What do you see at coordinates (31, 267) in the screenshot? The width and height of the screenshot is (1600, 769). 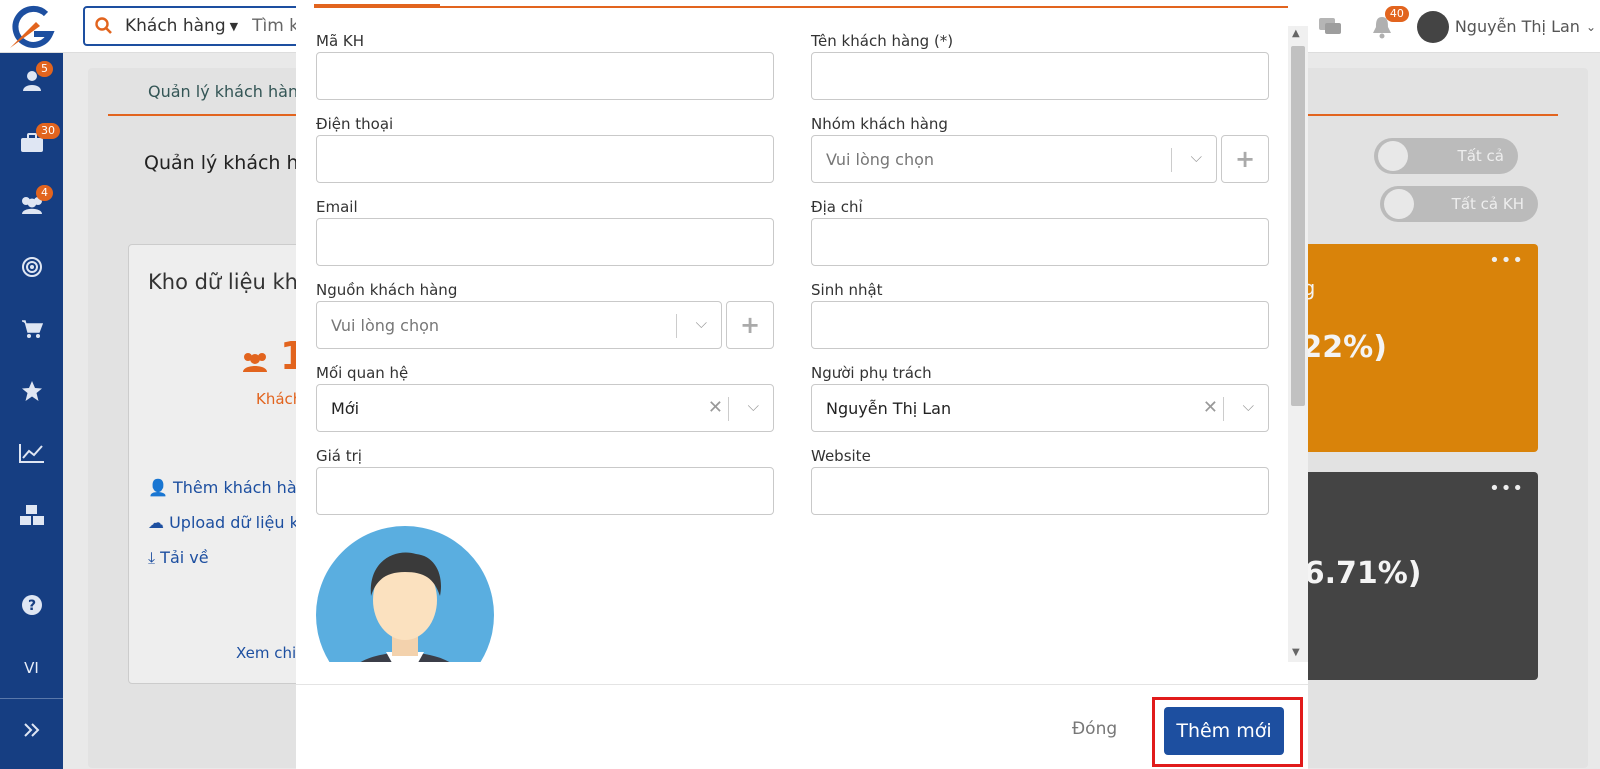 I see `sidebar-item-target` at bounding box center [31, 267].